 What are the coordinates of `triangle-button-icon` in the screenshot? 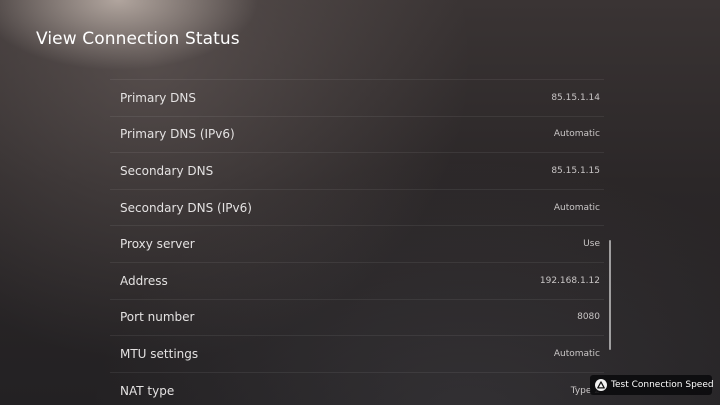 It's located at (601, 385).